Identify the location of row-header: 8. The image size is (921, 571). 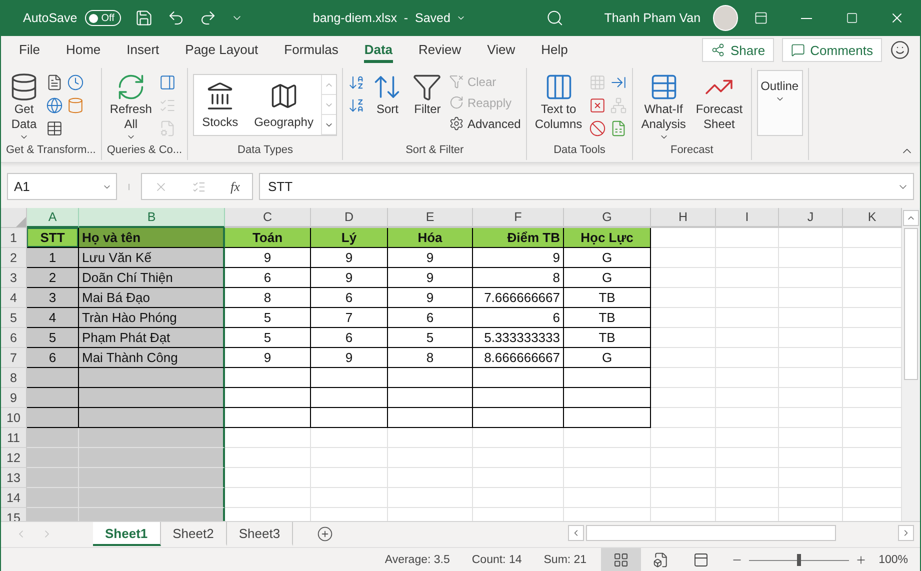
(14, 378).